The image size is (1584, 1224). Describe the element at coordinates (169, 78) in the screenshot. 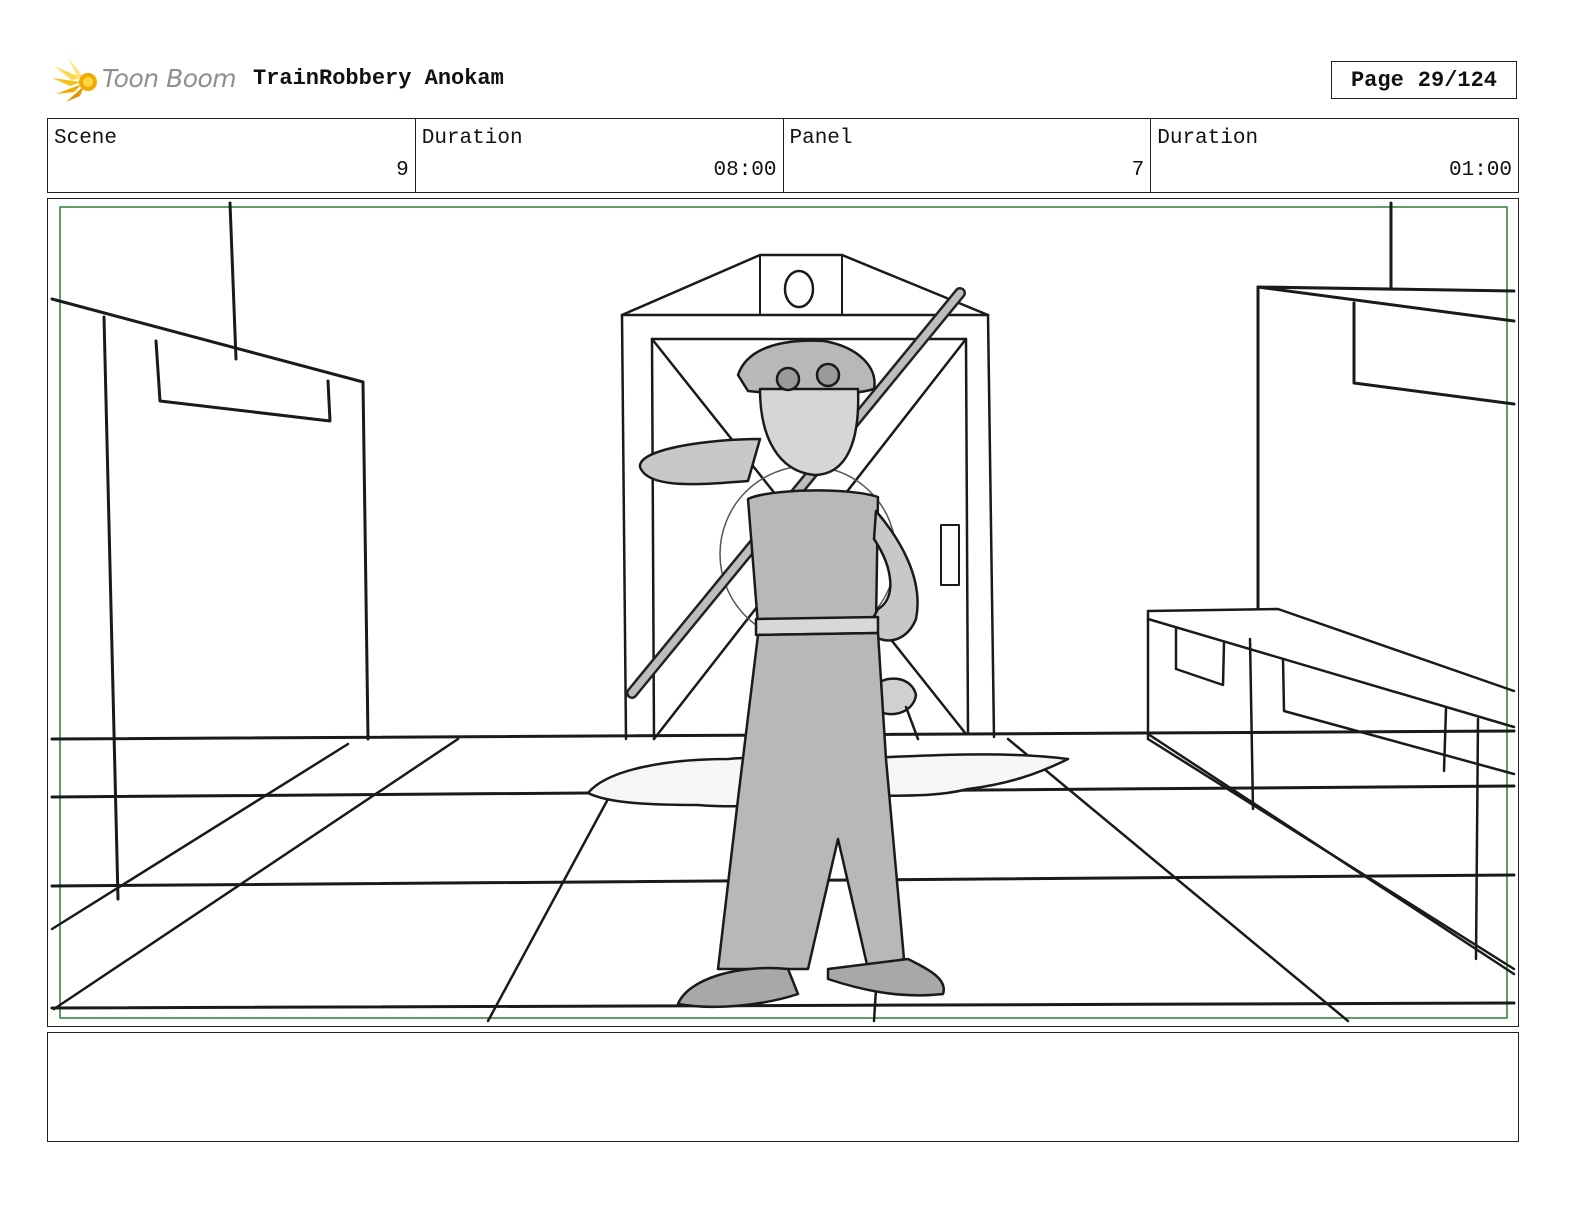

I see `logo-text: Toon Boom` at that location.